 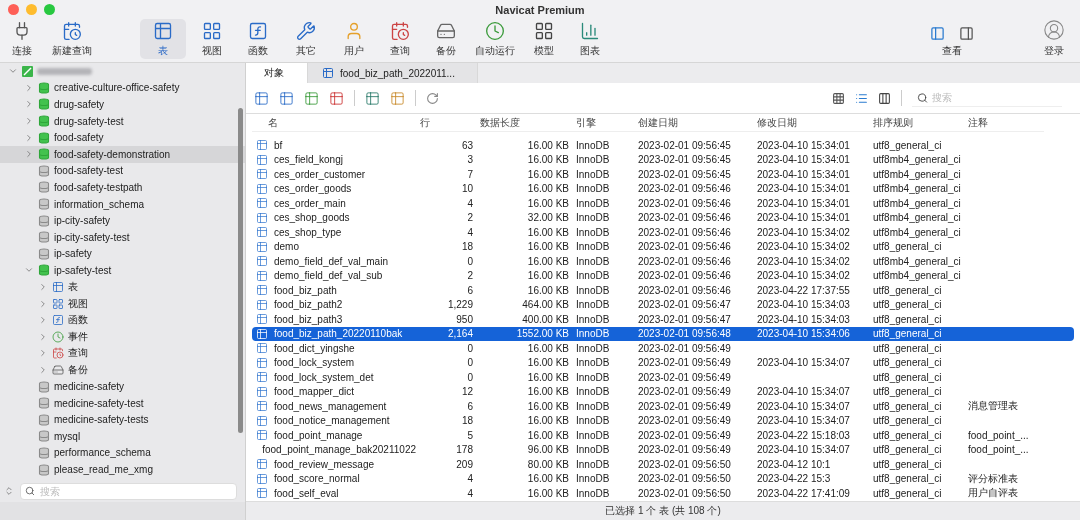 What do you see at coordinates (663, 145) in the screenshot?
I see `table-row: bf 63 16.00 KB InnoDB 2023-02-01 09:56:45 2023-04-10 15:34:01 utf8_general_ci` at bounding box center [663, 145].